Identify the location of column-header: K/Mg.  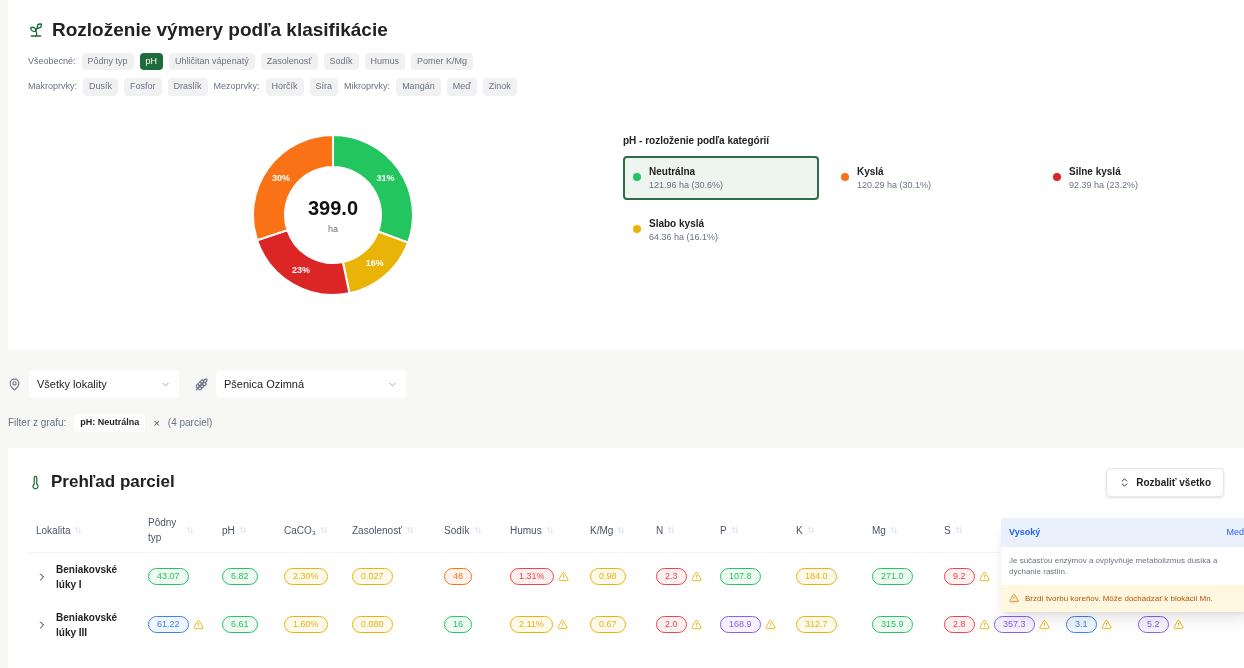
(602, 530).